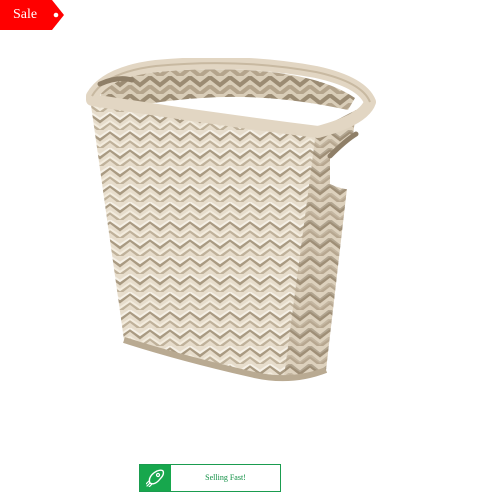 Image resolution: width=500 pixels, height=500 pixels. What do you see at coordinates (225, 477) in the screenshot?
I see `selling-fast-label: Selling Fast!` at bounding box center [225, 477].